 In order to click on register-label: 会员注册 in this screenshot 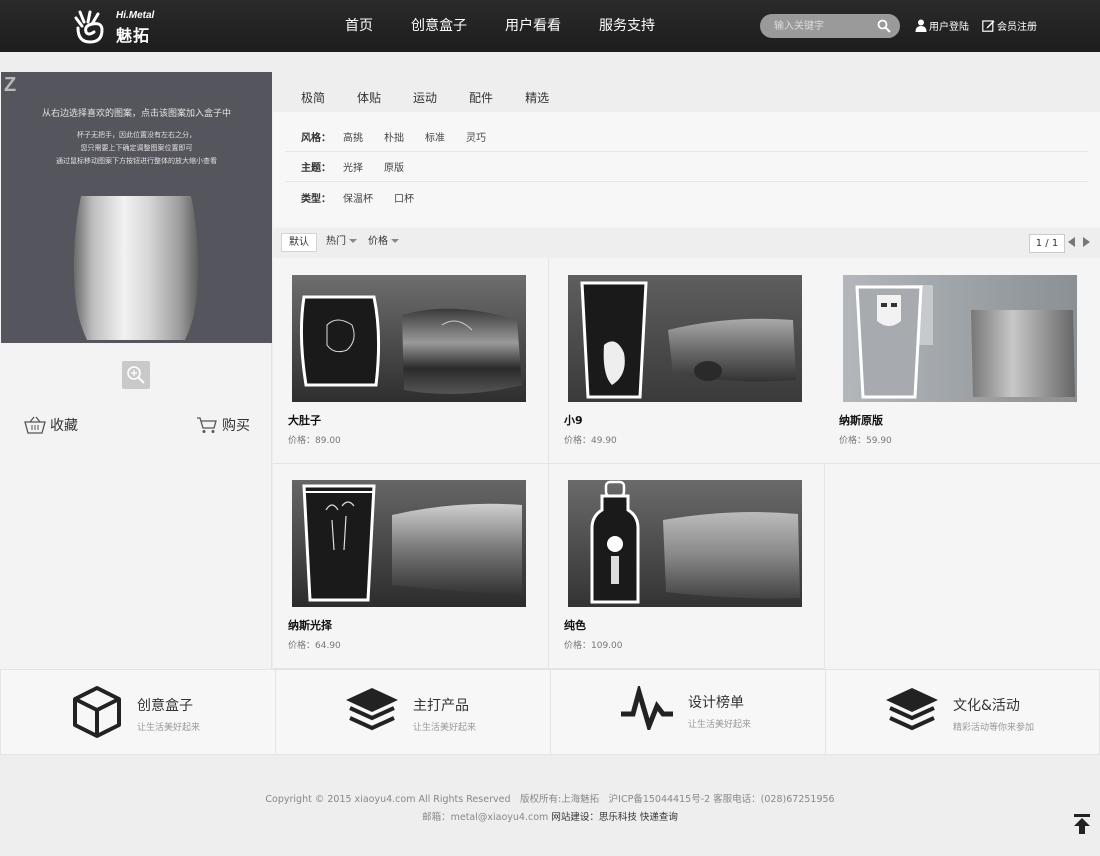, I will do `click(1017, 27)`.